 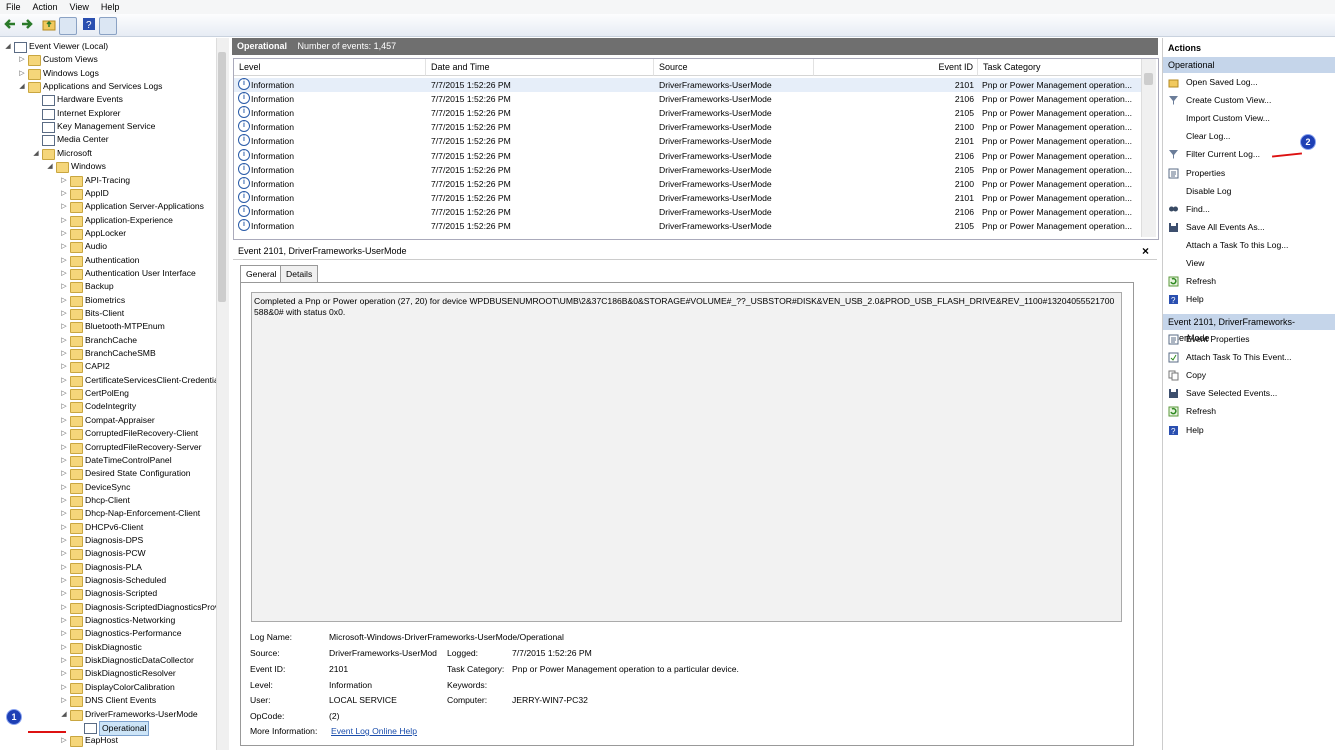 What do you see at coordinates (13, 6) in the screenshot?
I see `menu-file: File` at bounding box center [13, 6].